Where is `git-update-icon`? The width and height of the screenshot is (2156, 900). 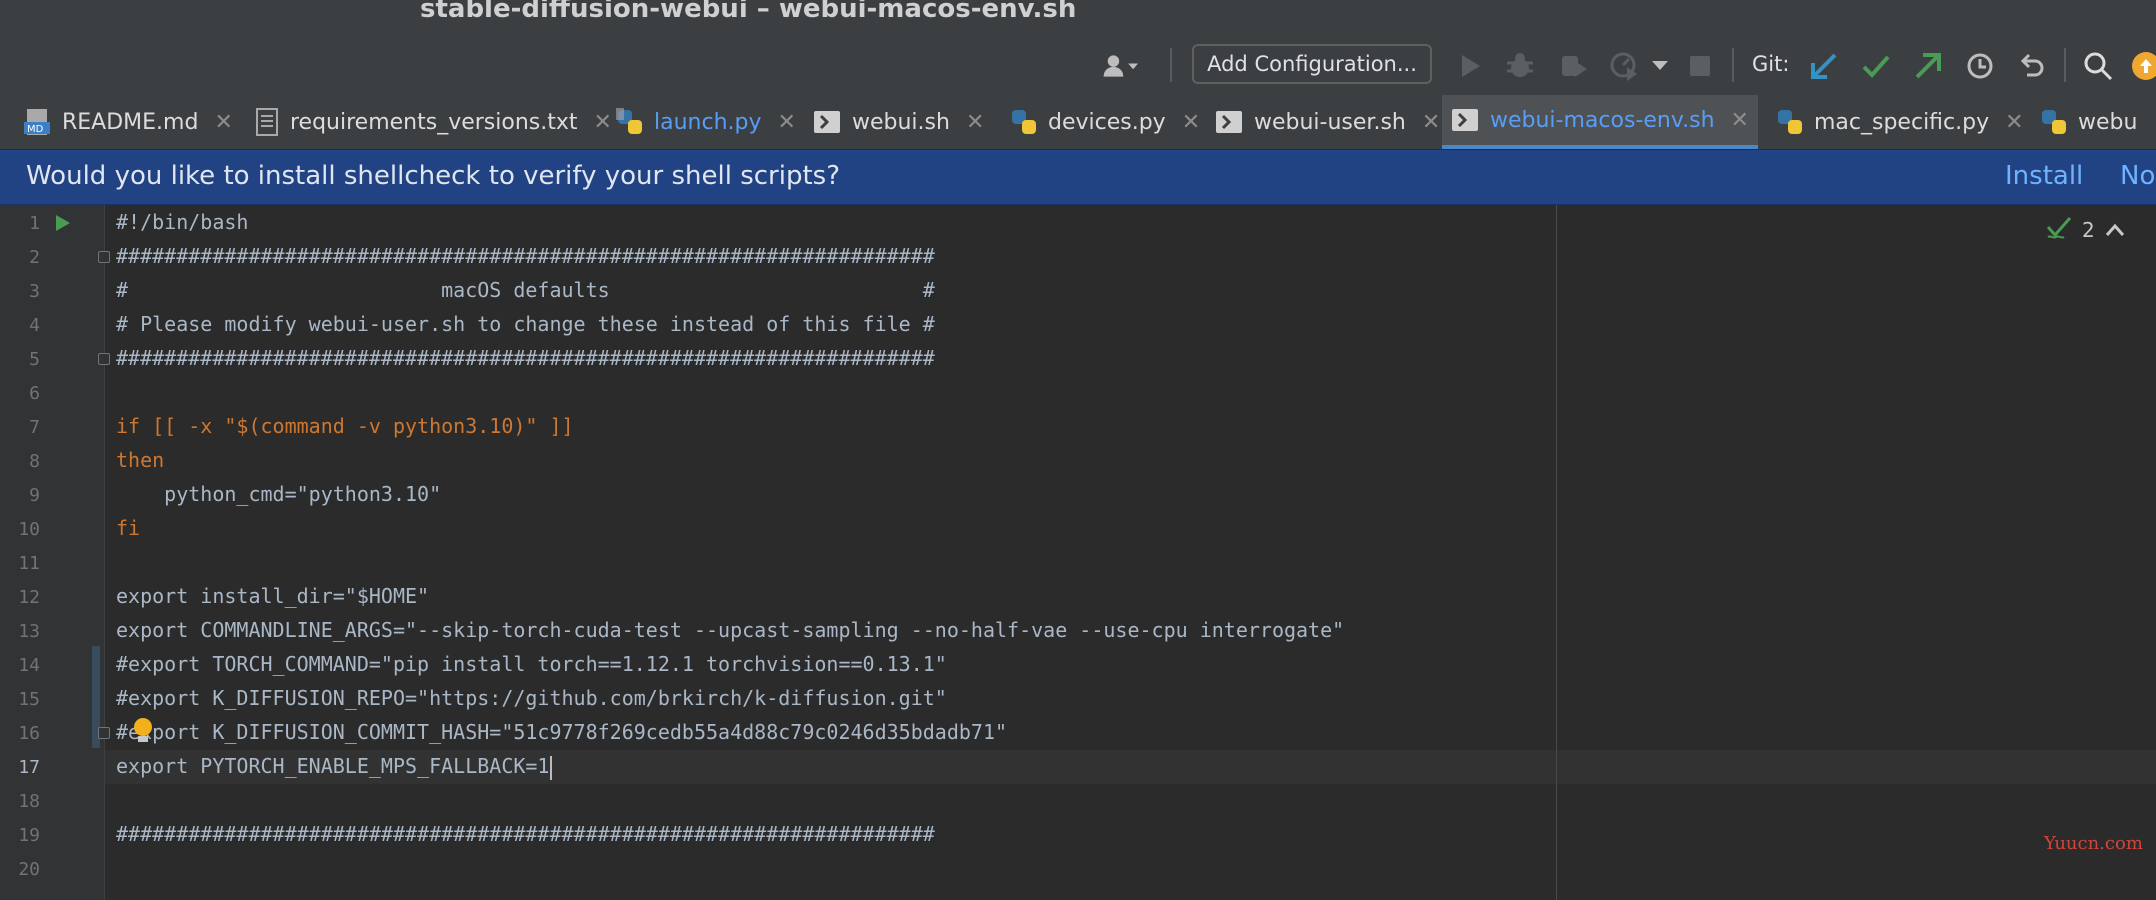
git-update-icon is located at coordinates (1824, 66).